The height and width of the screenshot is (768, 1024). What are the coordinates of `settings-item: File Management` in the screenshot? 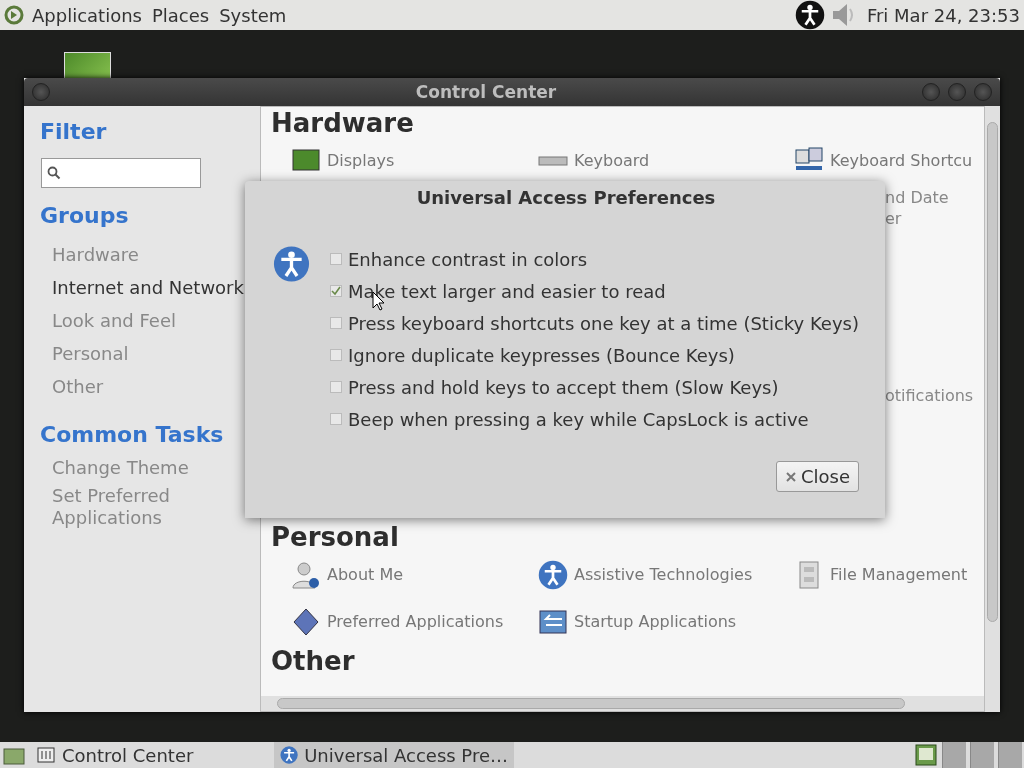 It's located at (889, 574).